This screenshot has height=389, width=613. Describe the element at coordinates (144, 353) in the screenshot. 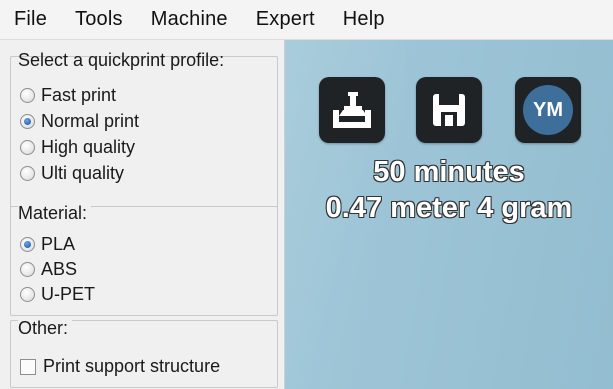

I see `other-group: Other: Print support structure` at that location.